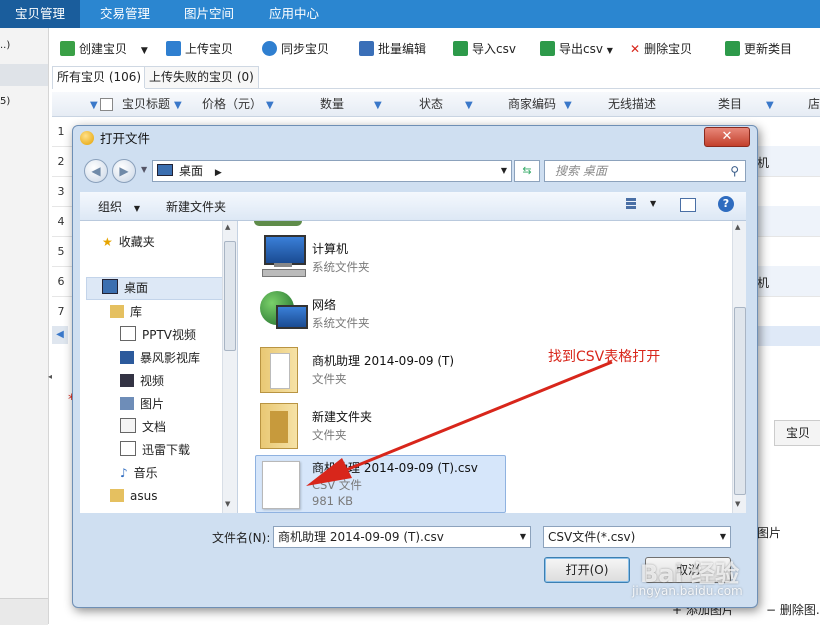 Image resolution: width=820 pixels, height=625 pixels. I want to click on filename-input: 商机助理 2014-09-09 (T).csv ▼, so click(402, 537).